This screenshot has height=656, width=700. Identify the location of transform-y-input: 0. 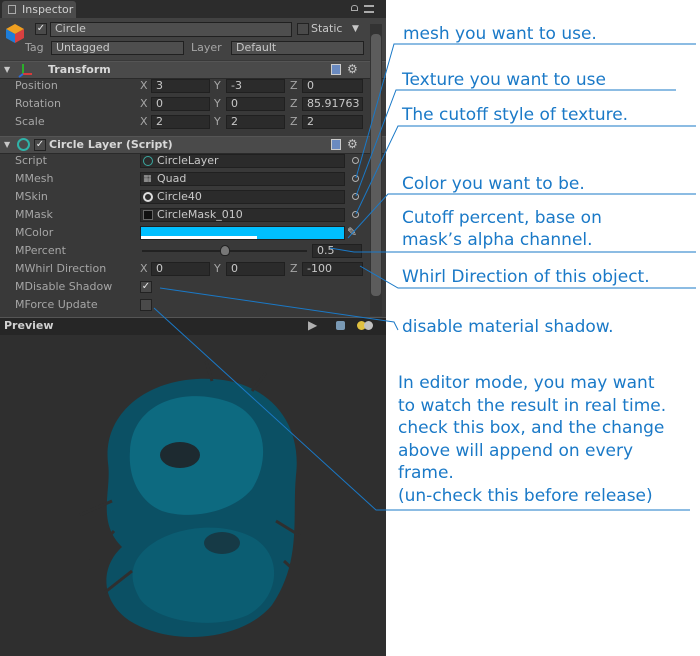
(255, 104).